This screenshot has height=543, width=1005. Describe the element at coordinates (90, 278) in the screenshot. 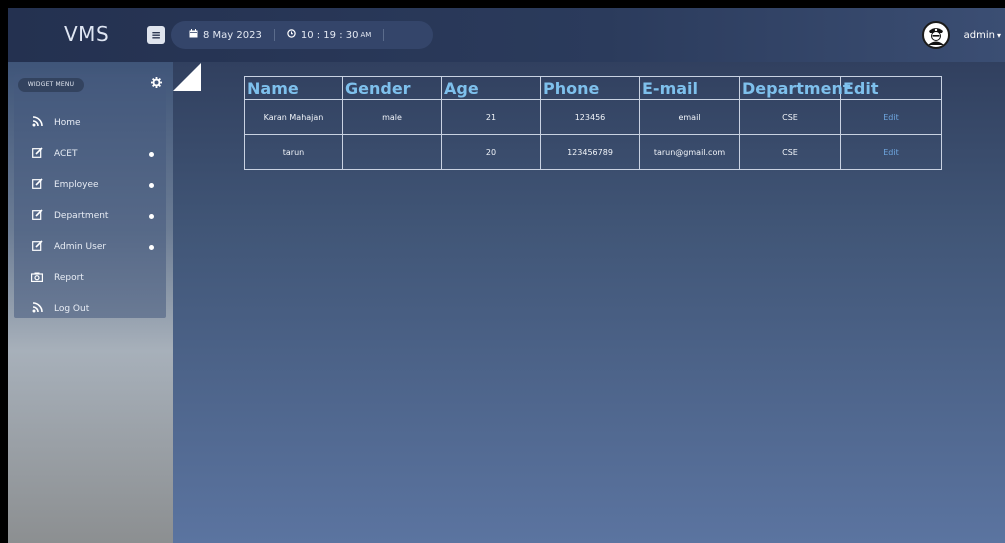

I see `sidebar-item-report: Report` at that location.